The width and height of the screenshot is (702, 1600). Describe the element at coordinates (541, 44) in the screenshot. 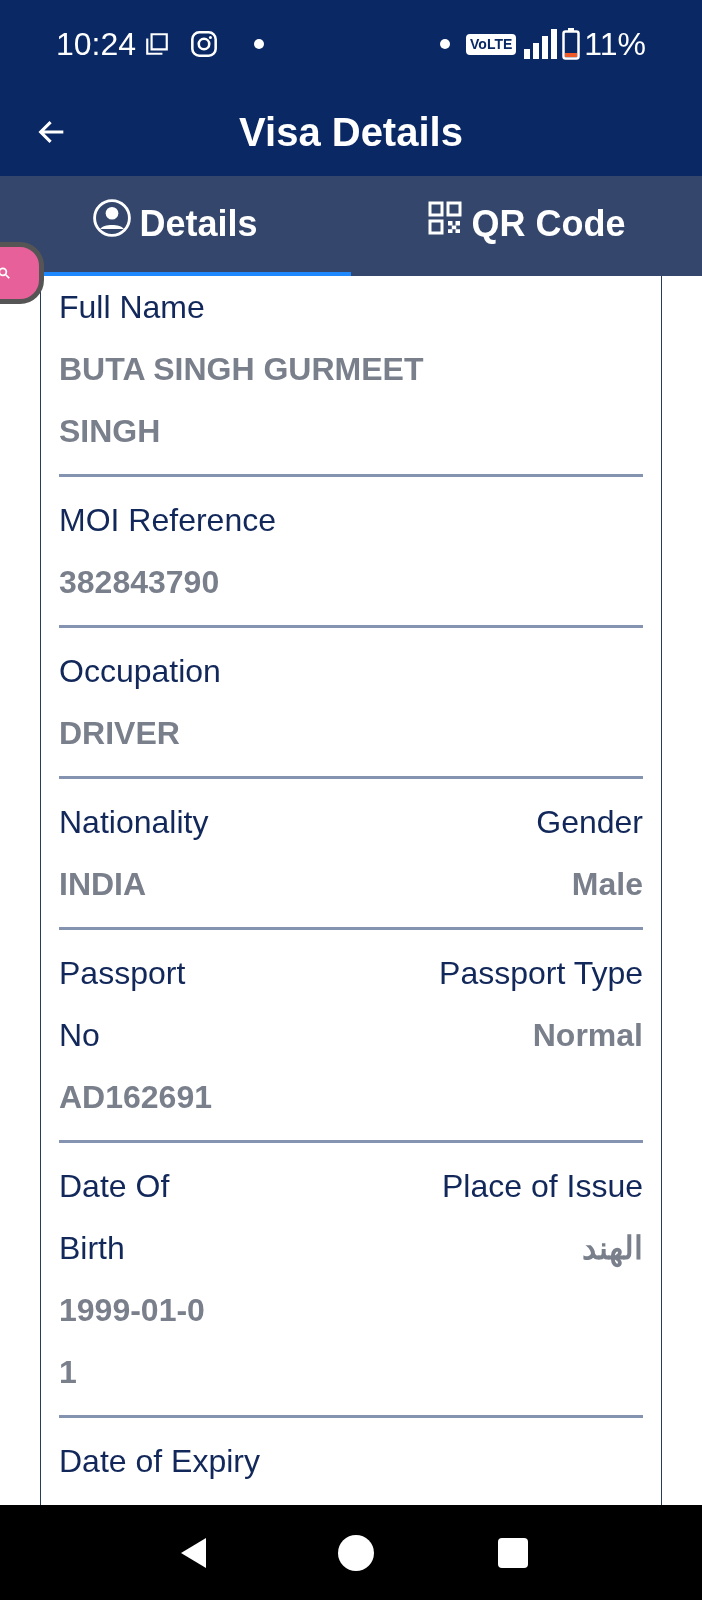

I see `signal-icon` at that location.